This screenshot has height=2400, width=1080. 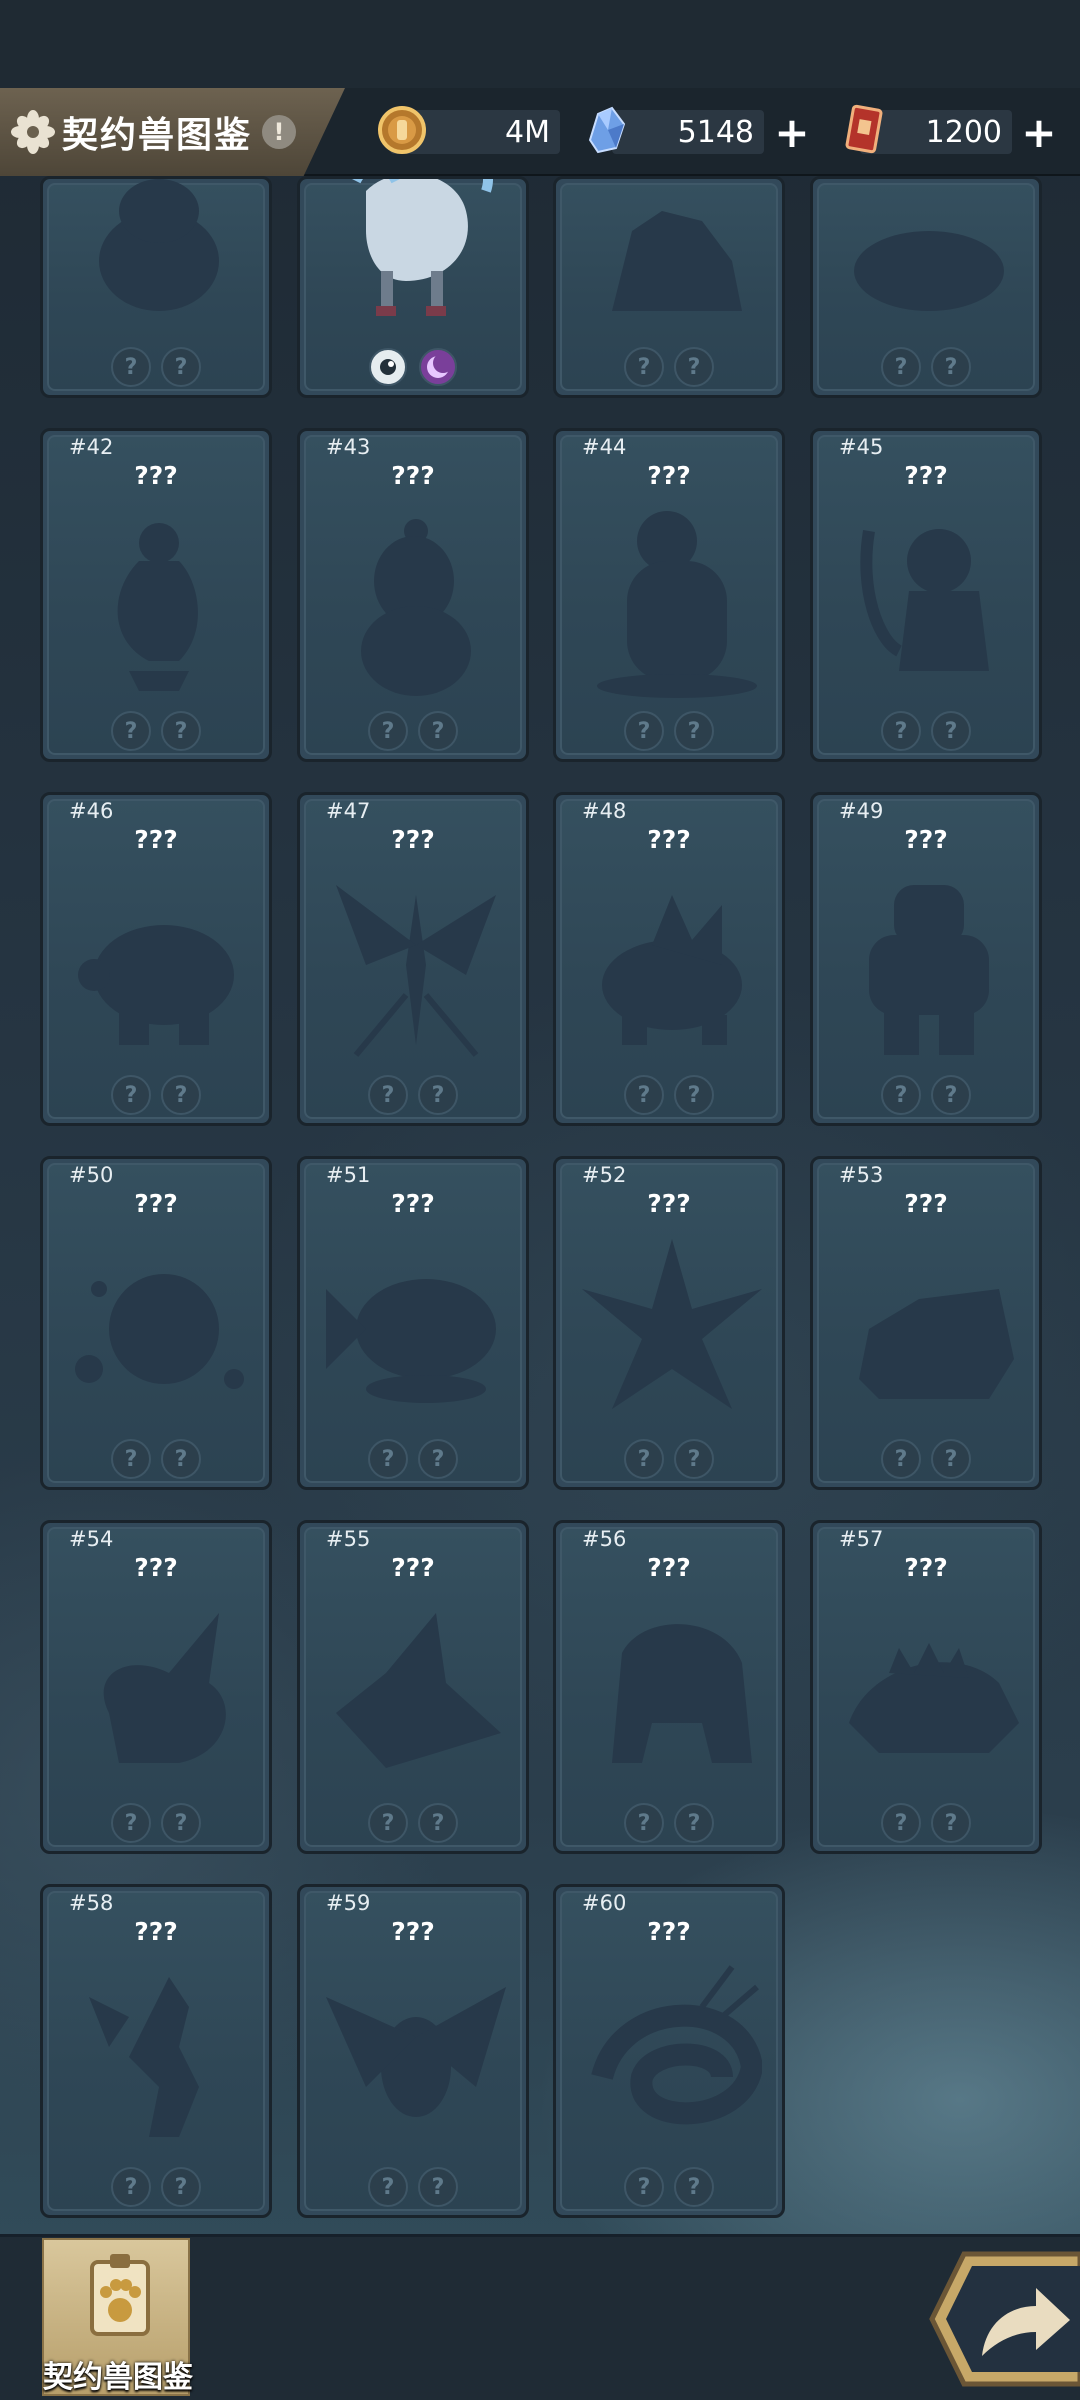 I want to click on add-ticket-button: +, so click(x=1039, y=132).